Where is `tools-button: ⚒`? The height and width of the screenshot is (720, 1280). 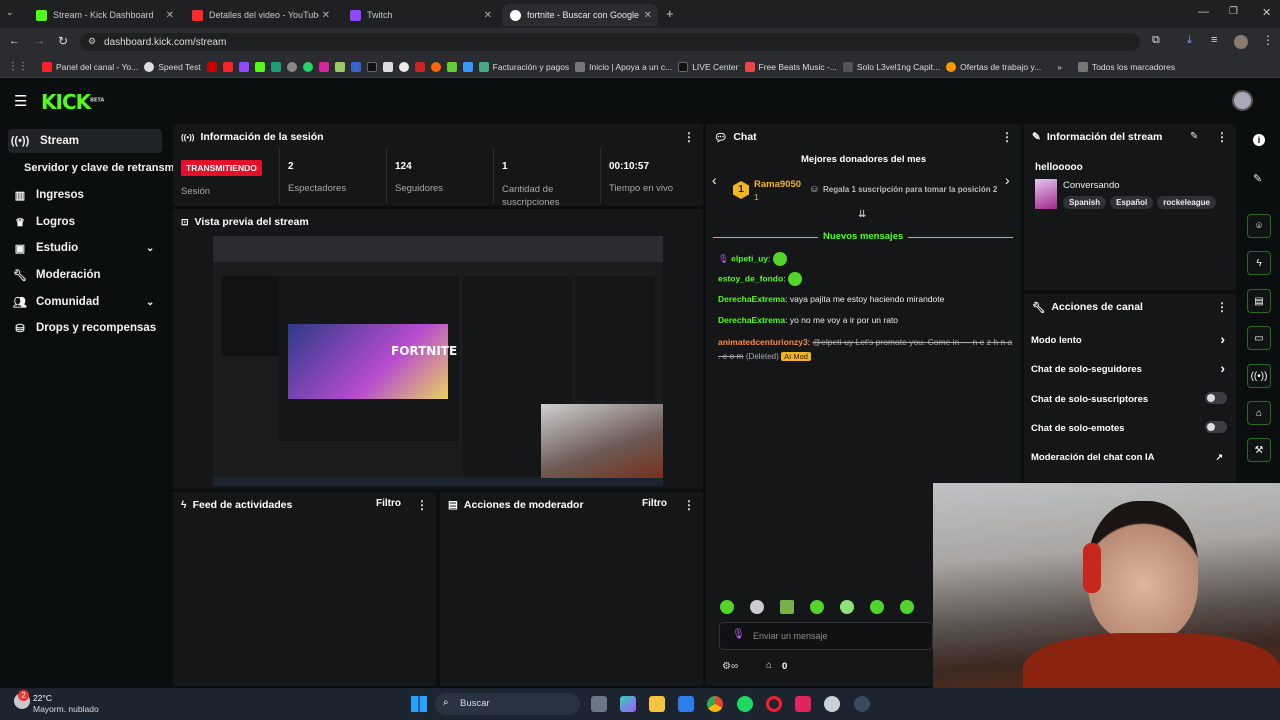
tools-button: ⚒ is located at coordinates (1259, 450).